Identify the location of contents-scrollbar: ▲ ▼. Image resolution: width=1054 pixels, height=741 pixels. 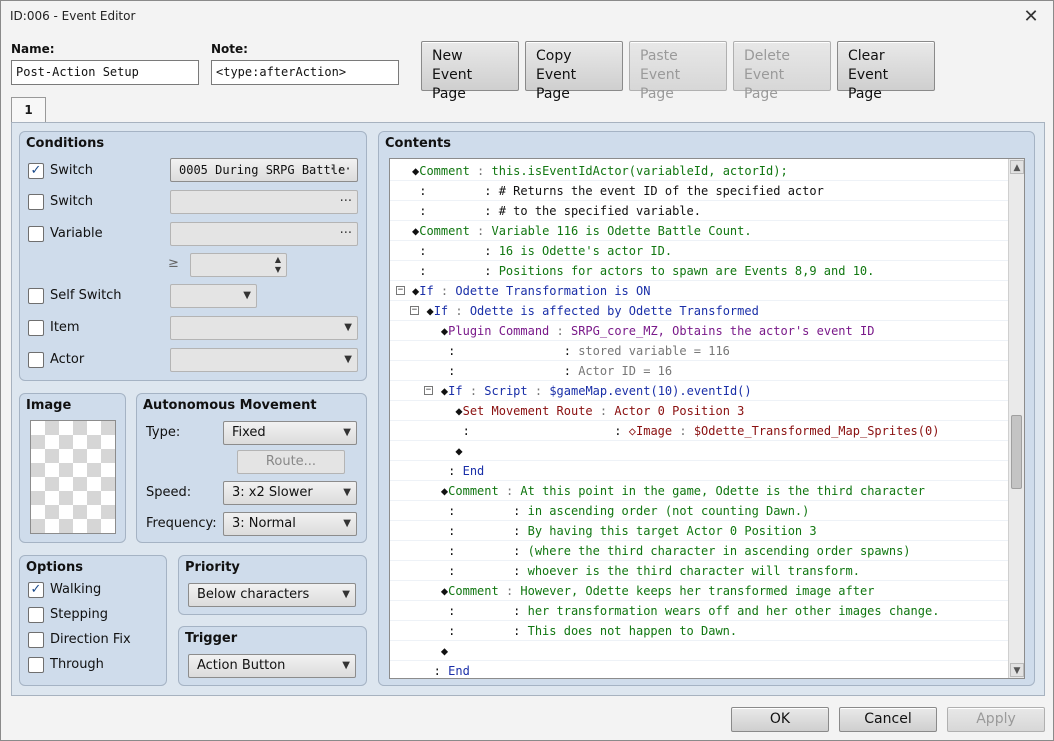
(1016, 418).